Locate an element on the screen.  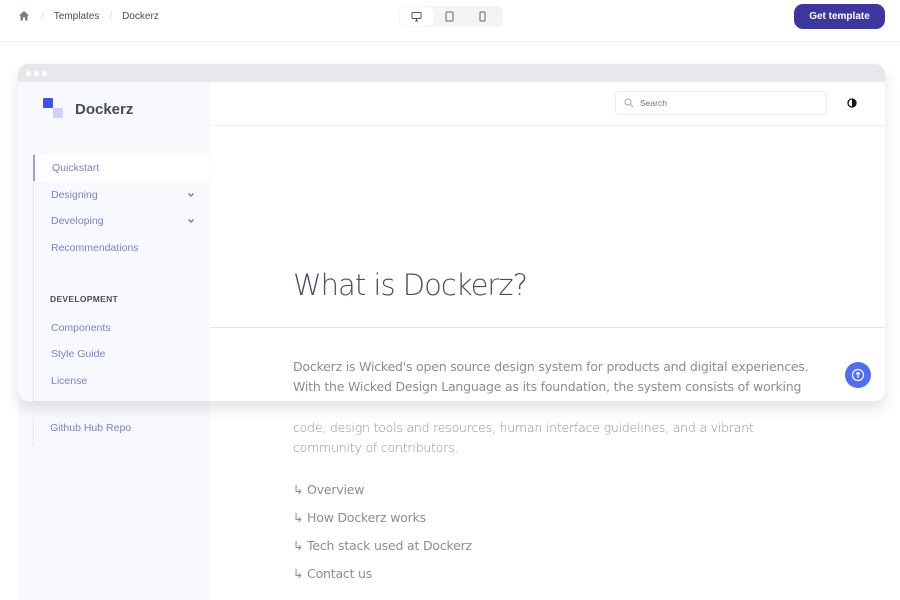
scroll-to-top-button is located at coordinates (858, 375).